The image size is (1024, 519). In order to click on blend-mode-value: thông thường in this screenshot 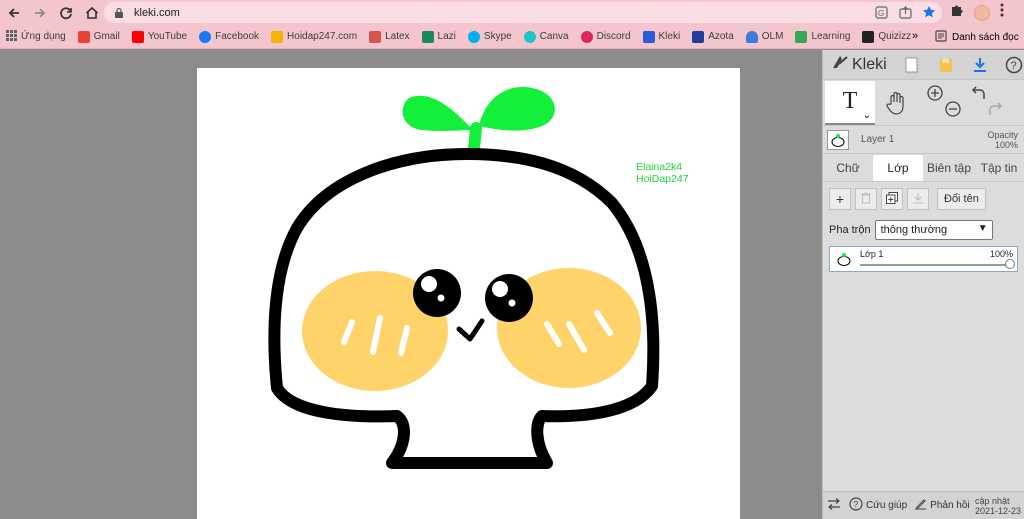, I will do `click(914, 230)`.